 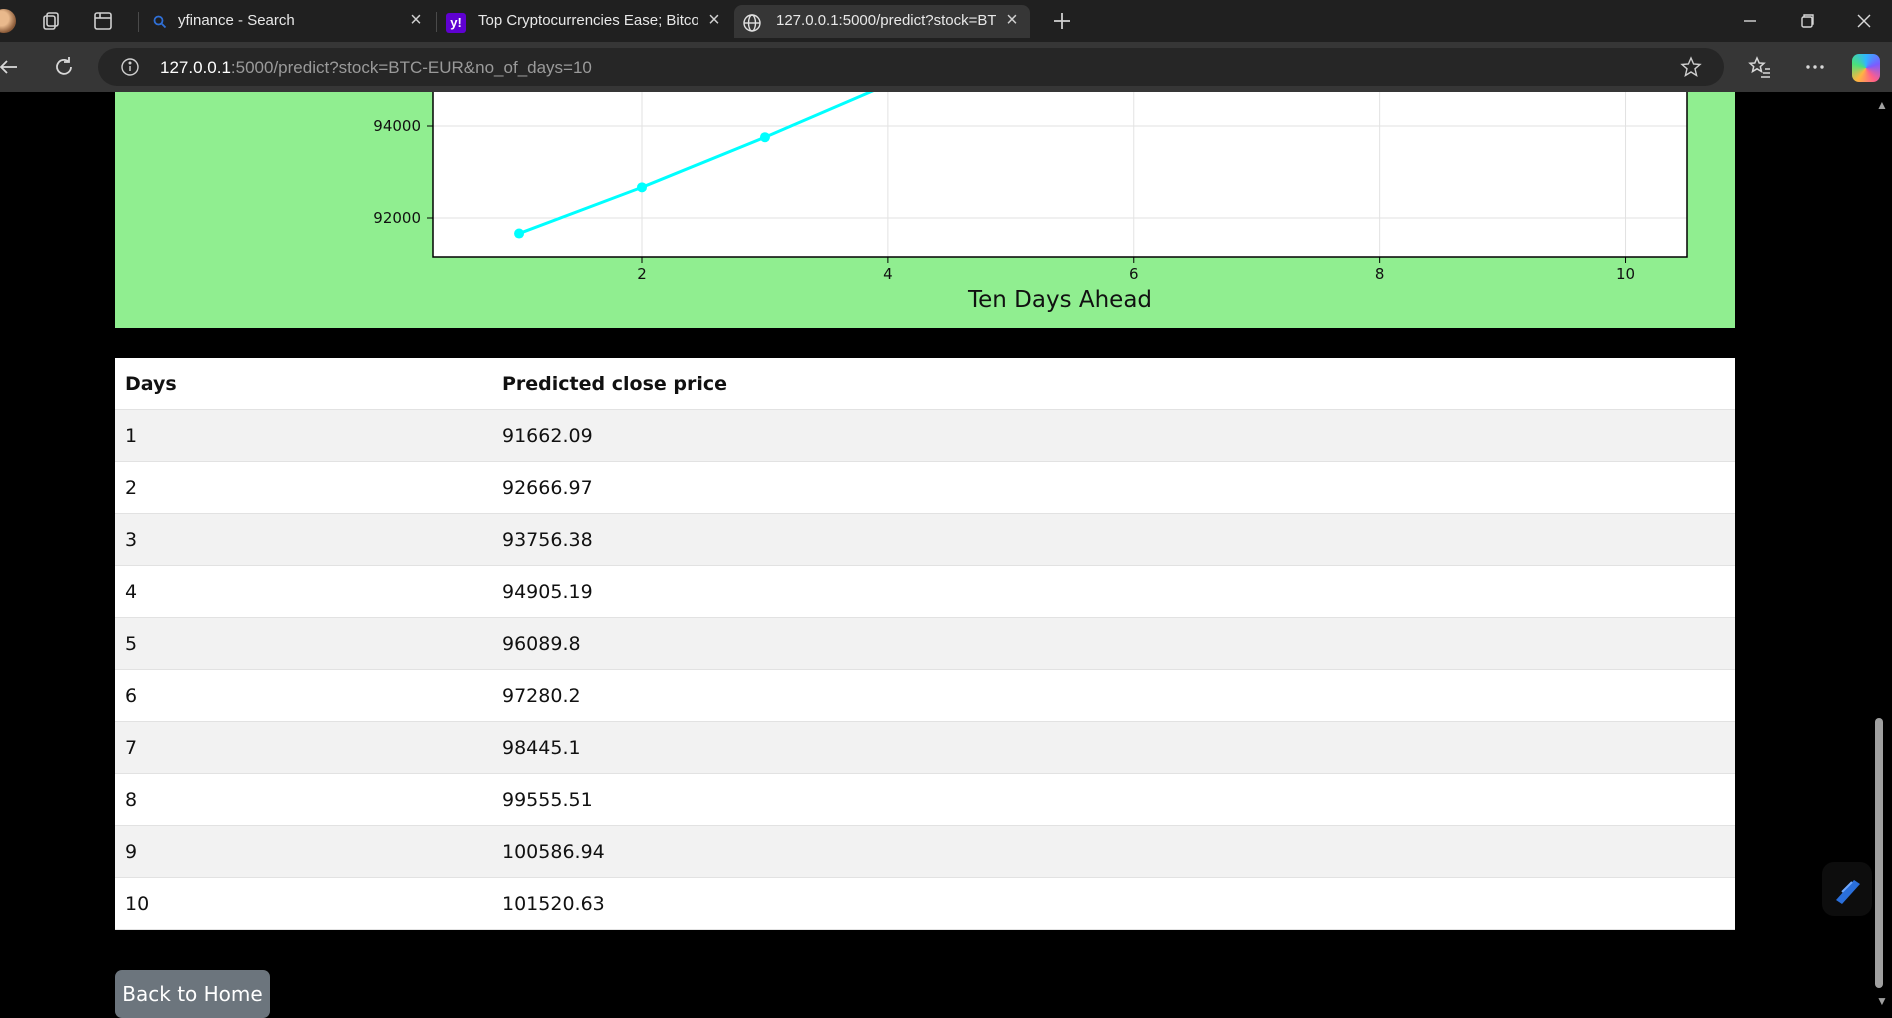 What do you see at coordinates (1113, 903) in the screenshot?
I see `price-cell: 101520.63` at bounding box center [1113, 903].